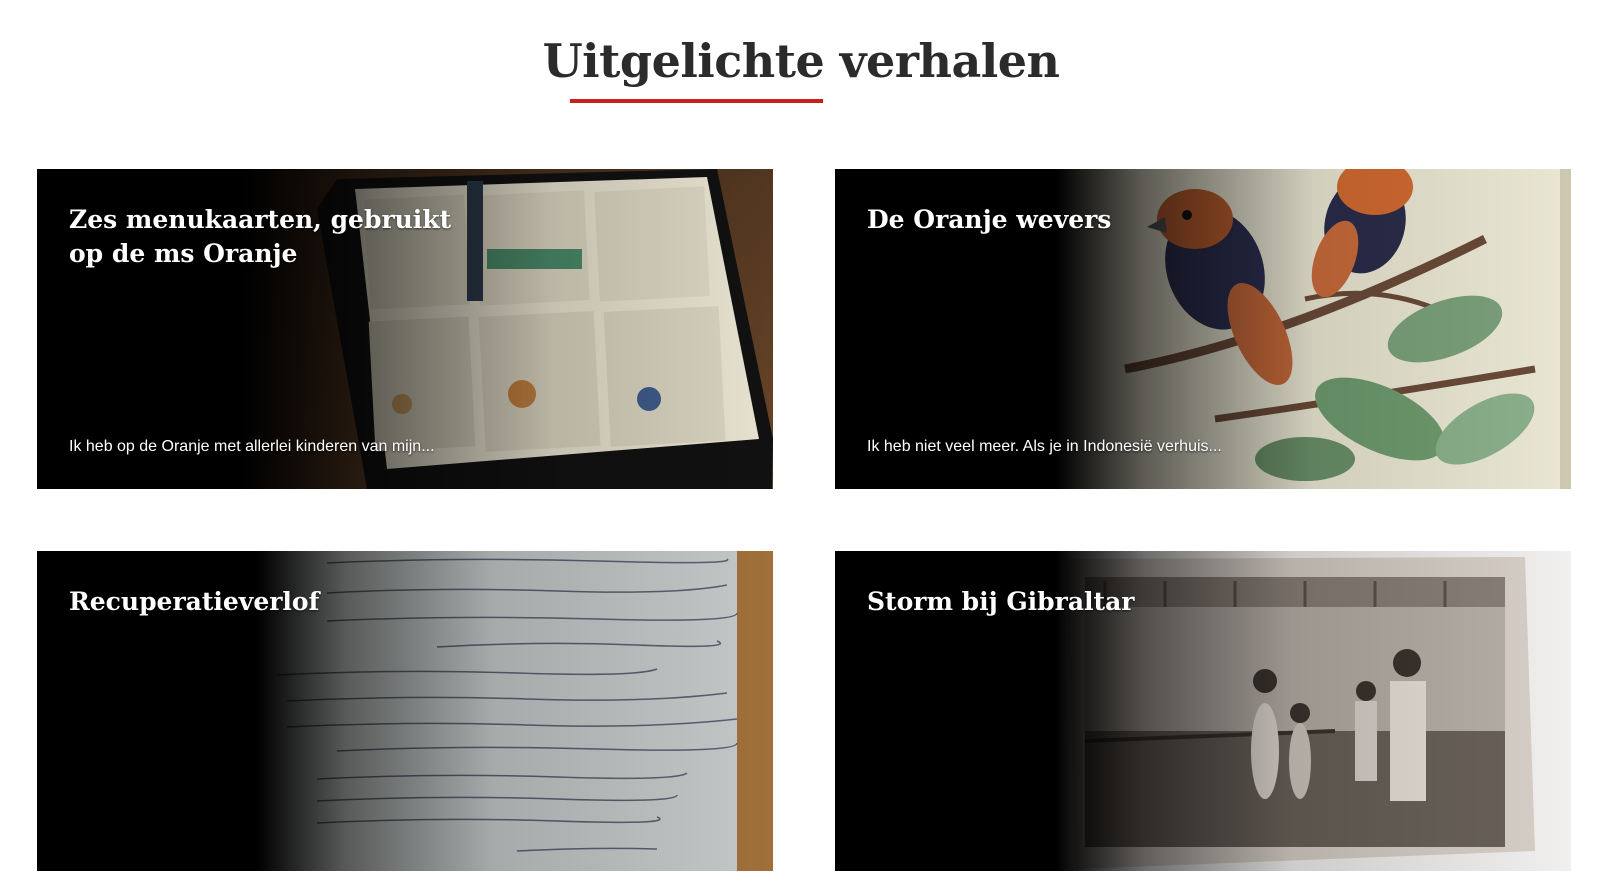  Describe the element at coordinates (696, 101) in the screenshot. I see `title-underline` at that location.